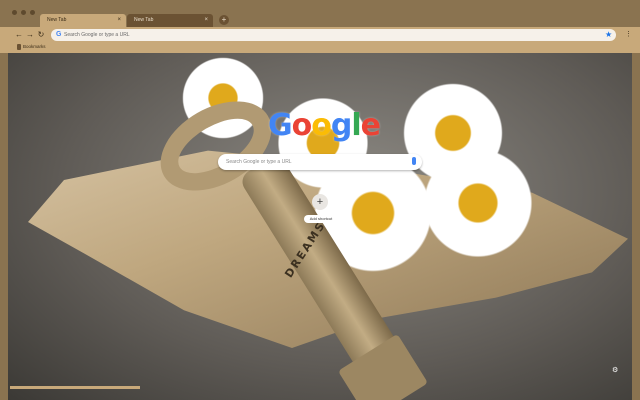 Image resolution: width=640 pixels, height=400 pixels. What do you see at coordinates (19, 47) in the screenshot?
I see `bookmark-folder-icon` at bounding box center [19, 47].